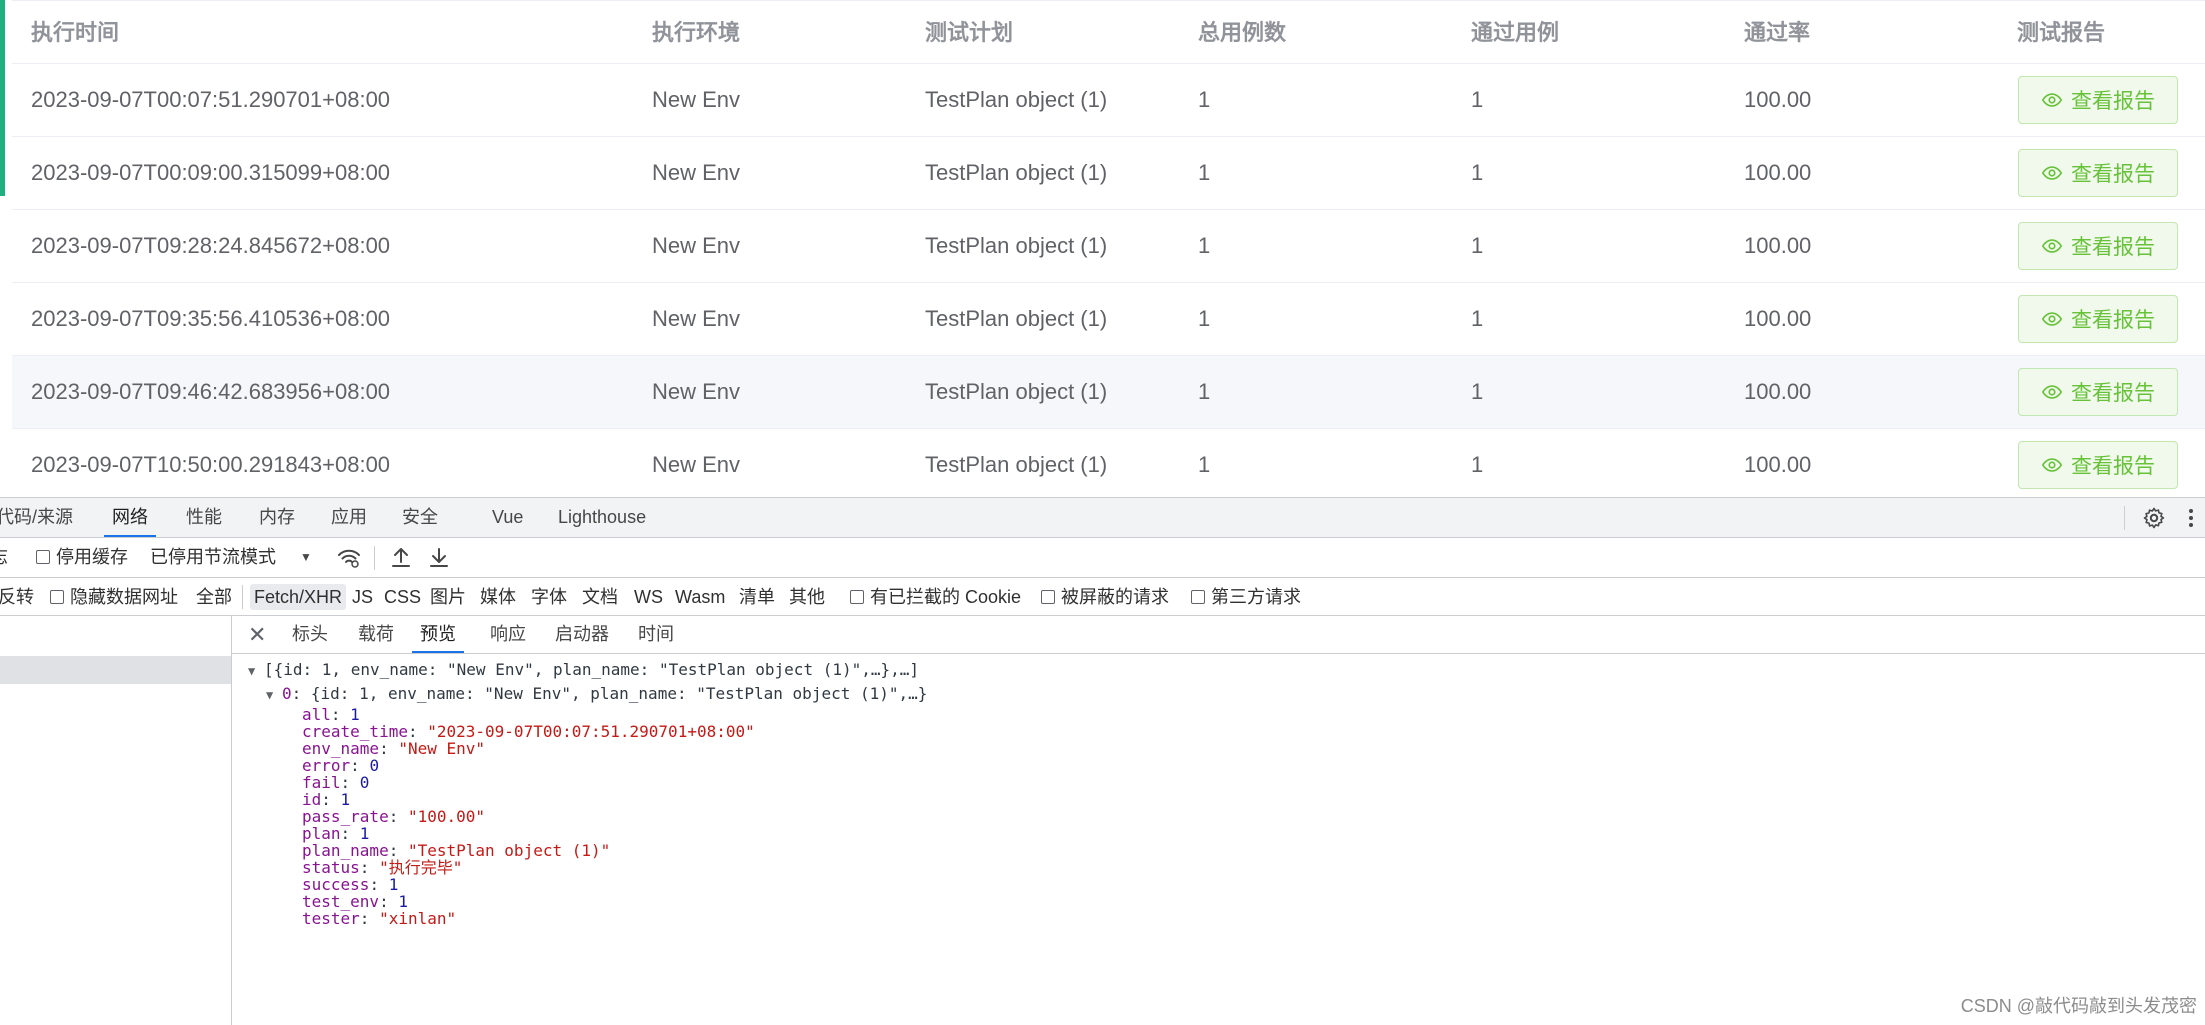  What do you see at coordinates (382, 867) in the screenshot?
I see `json-field-line: status: "执行完毕"` at bounding box center [382, 867].